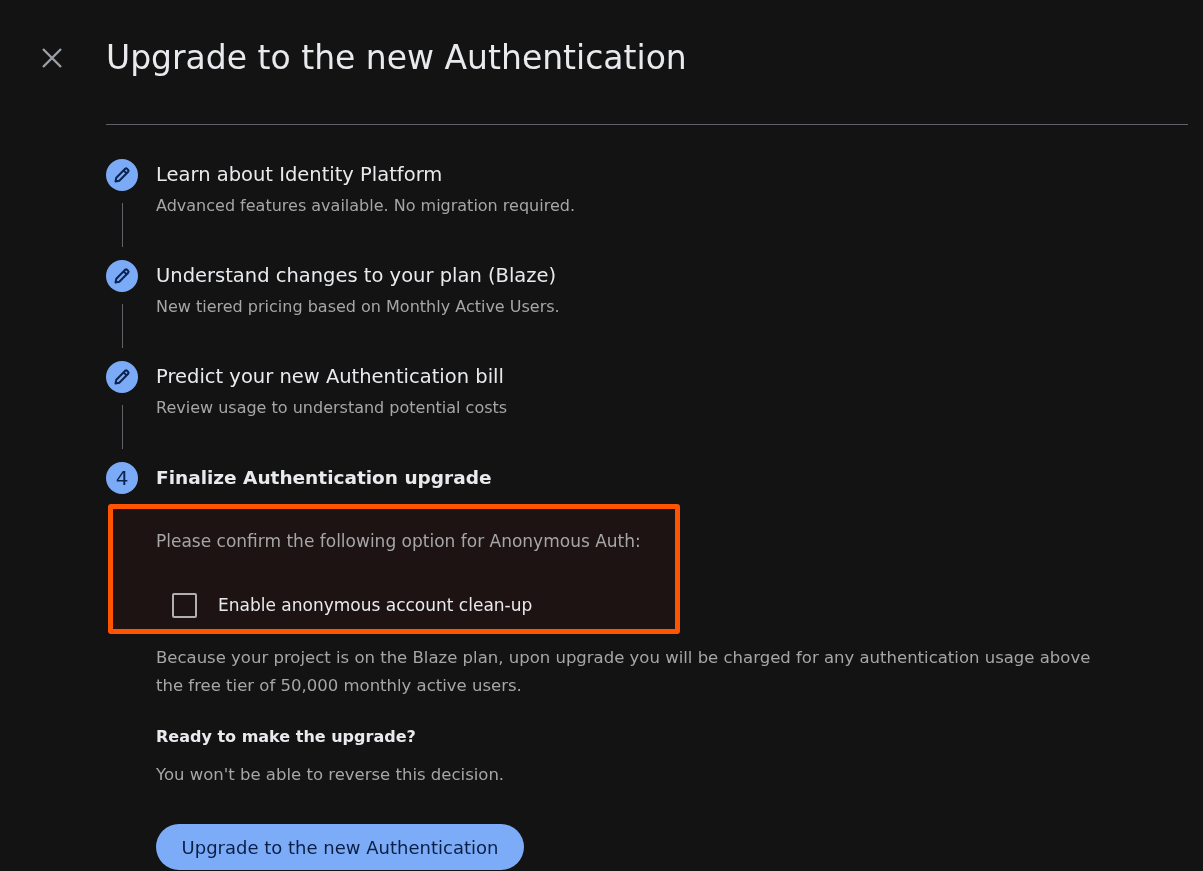 The image size is (1203, 871). Describe the element at coordinates (184, 605) in the screenshot. I see `checkbox` at that location.